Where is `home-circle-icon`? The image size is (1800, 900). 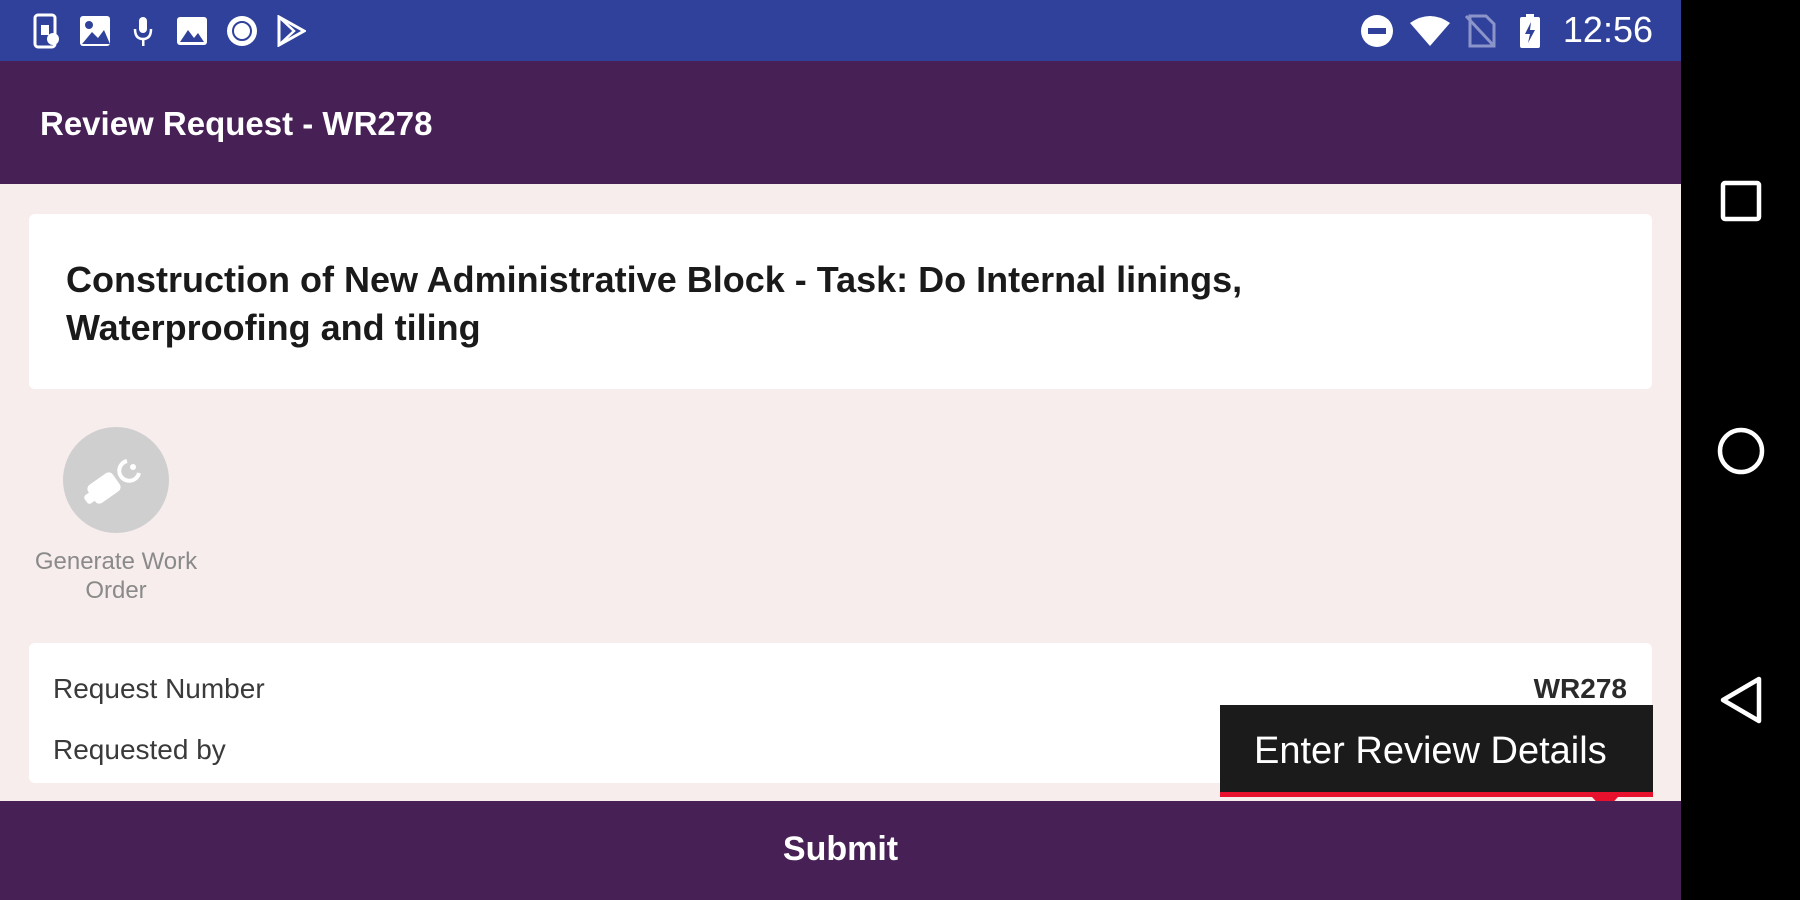
home-circle-icon is located at coordinates (1740, 451).